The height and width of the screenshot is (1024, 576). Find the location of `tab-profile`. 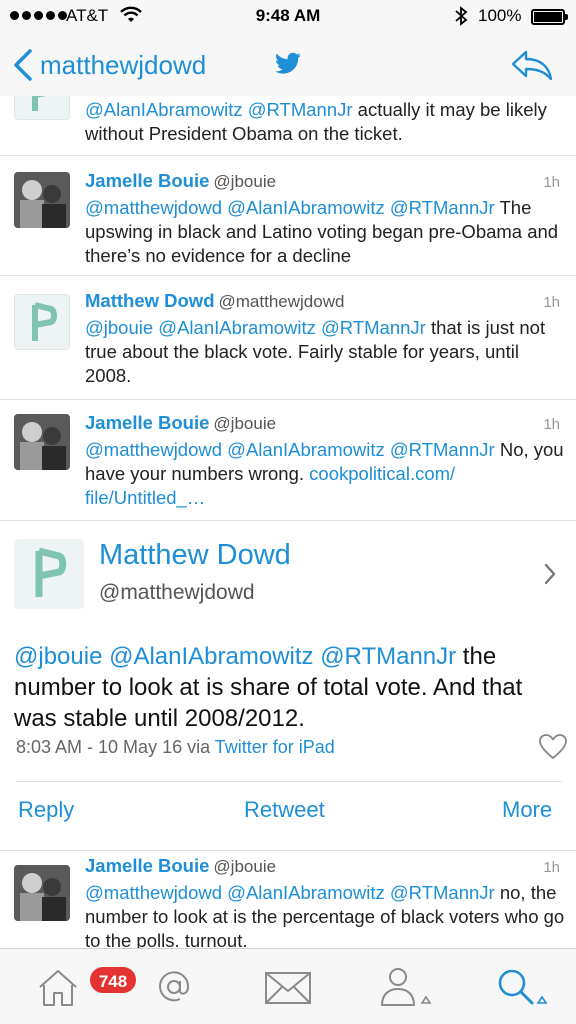

tab-profile is located at coordinates (402, 987).